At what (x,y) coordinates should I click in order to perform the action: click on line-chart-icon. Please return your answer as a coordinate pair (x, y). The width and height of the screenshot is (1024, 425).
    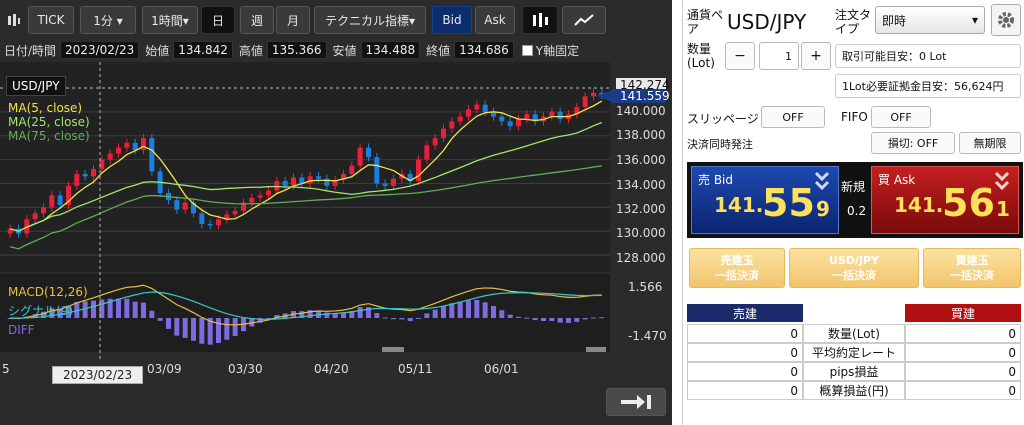
    Looking at the image, I should click on (584, 20).